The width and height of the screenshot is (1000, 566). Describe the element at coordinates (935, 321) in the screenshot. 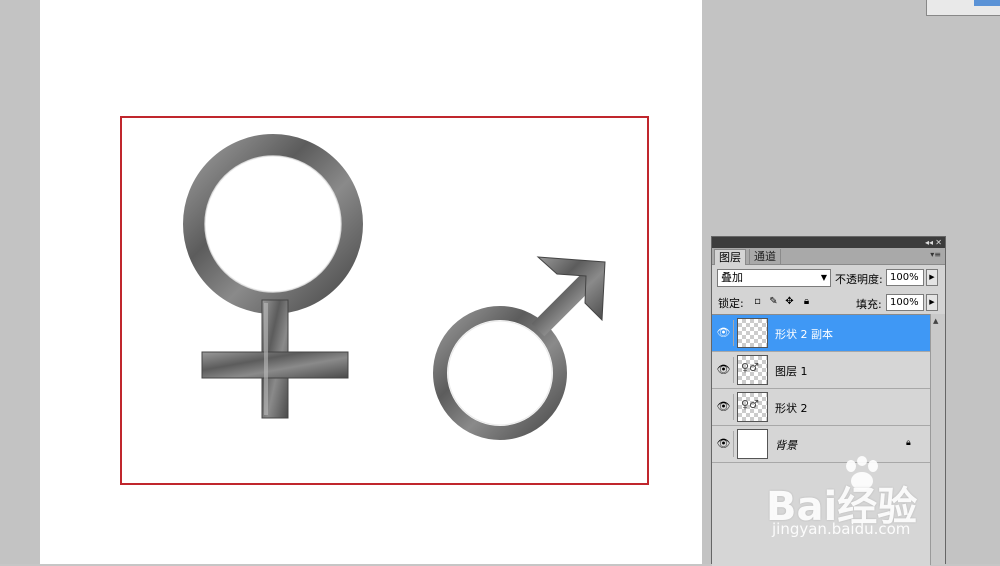

I see `scroll-up-icon: ▲` at that location.